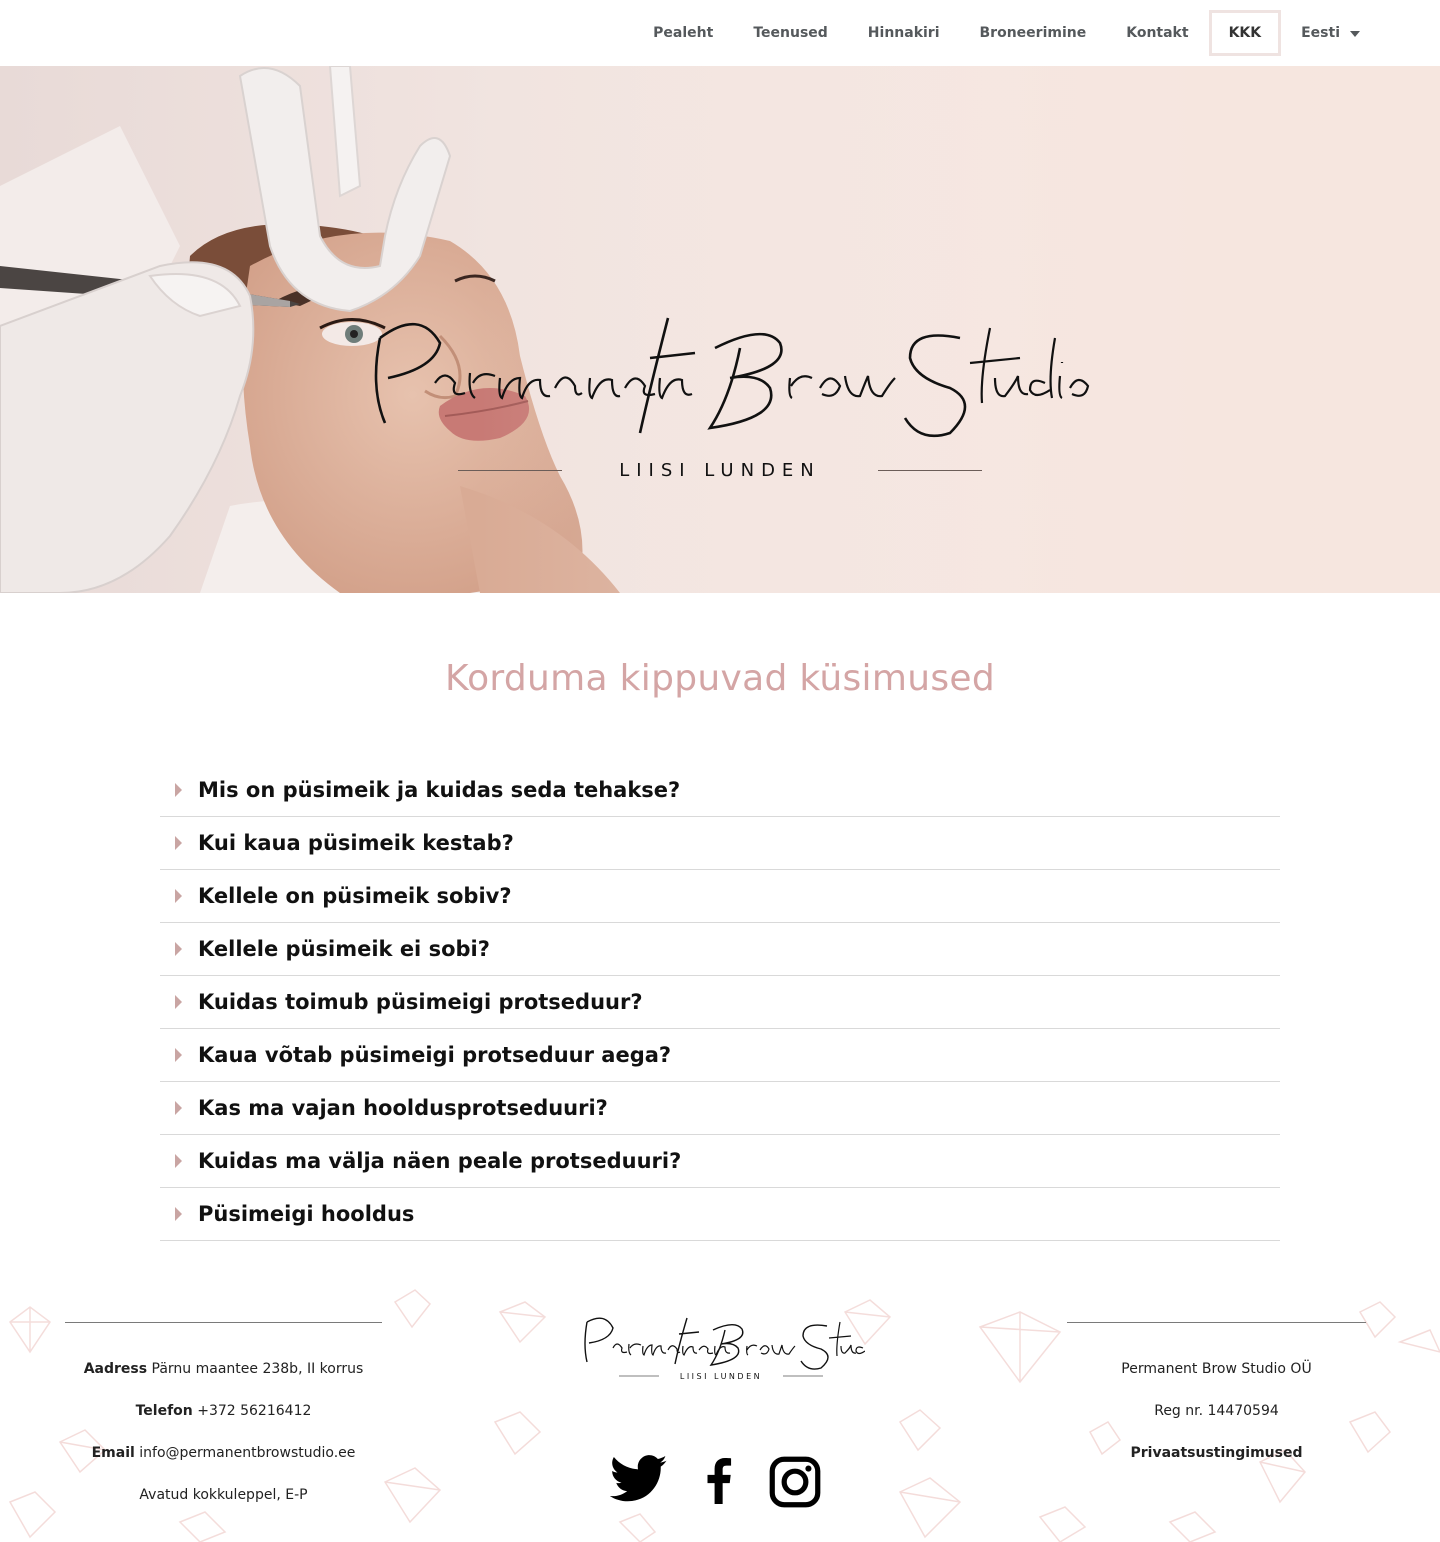  What do you see at coordinates (720, 678) in the screenshot?
I see `faq-heading: Korduma kippuvad küsimused` at bounding box center [720, 678].